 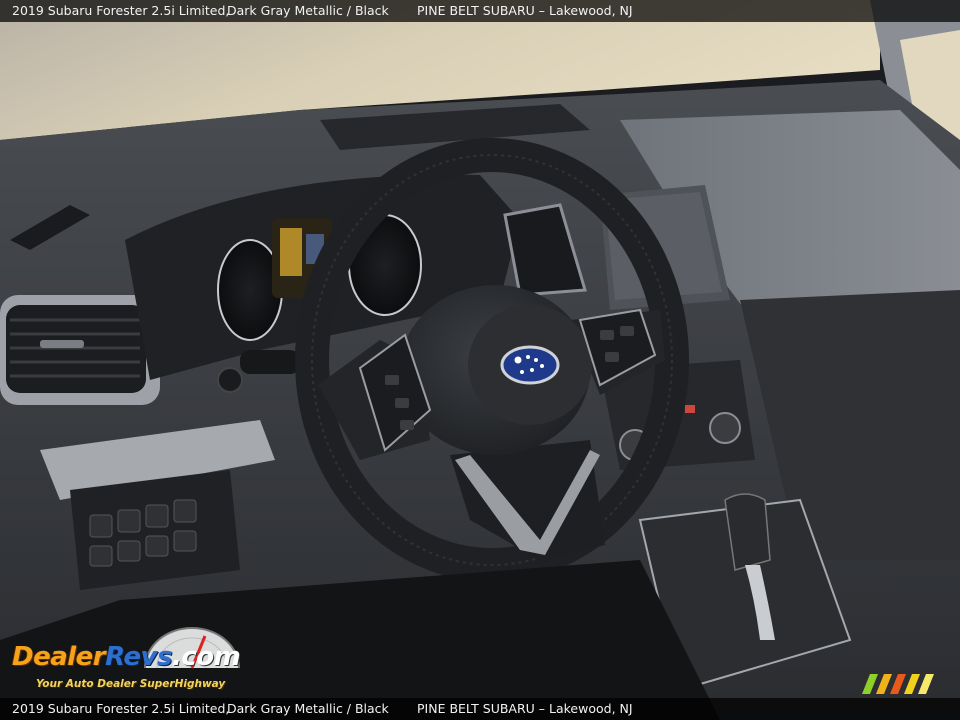 I want to click on vehicle-title: 2019 Subaru Forester 2.5i Limited,, so click(x=121, y=10).